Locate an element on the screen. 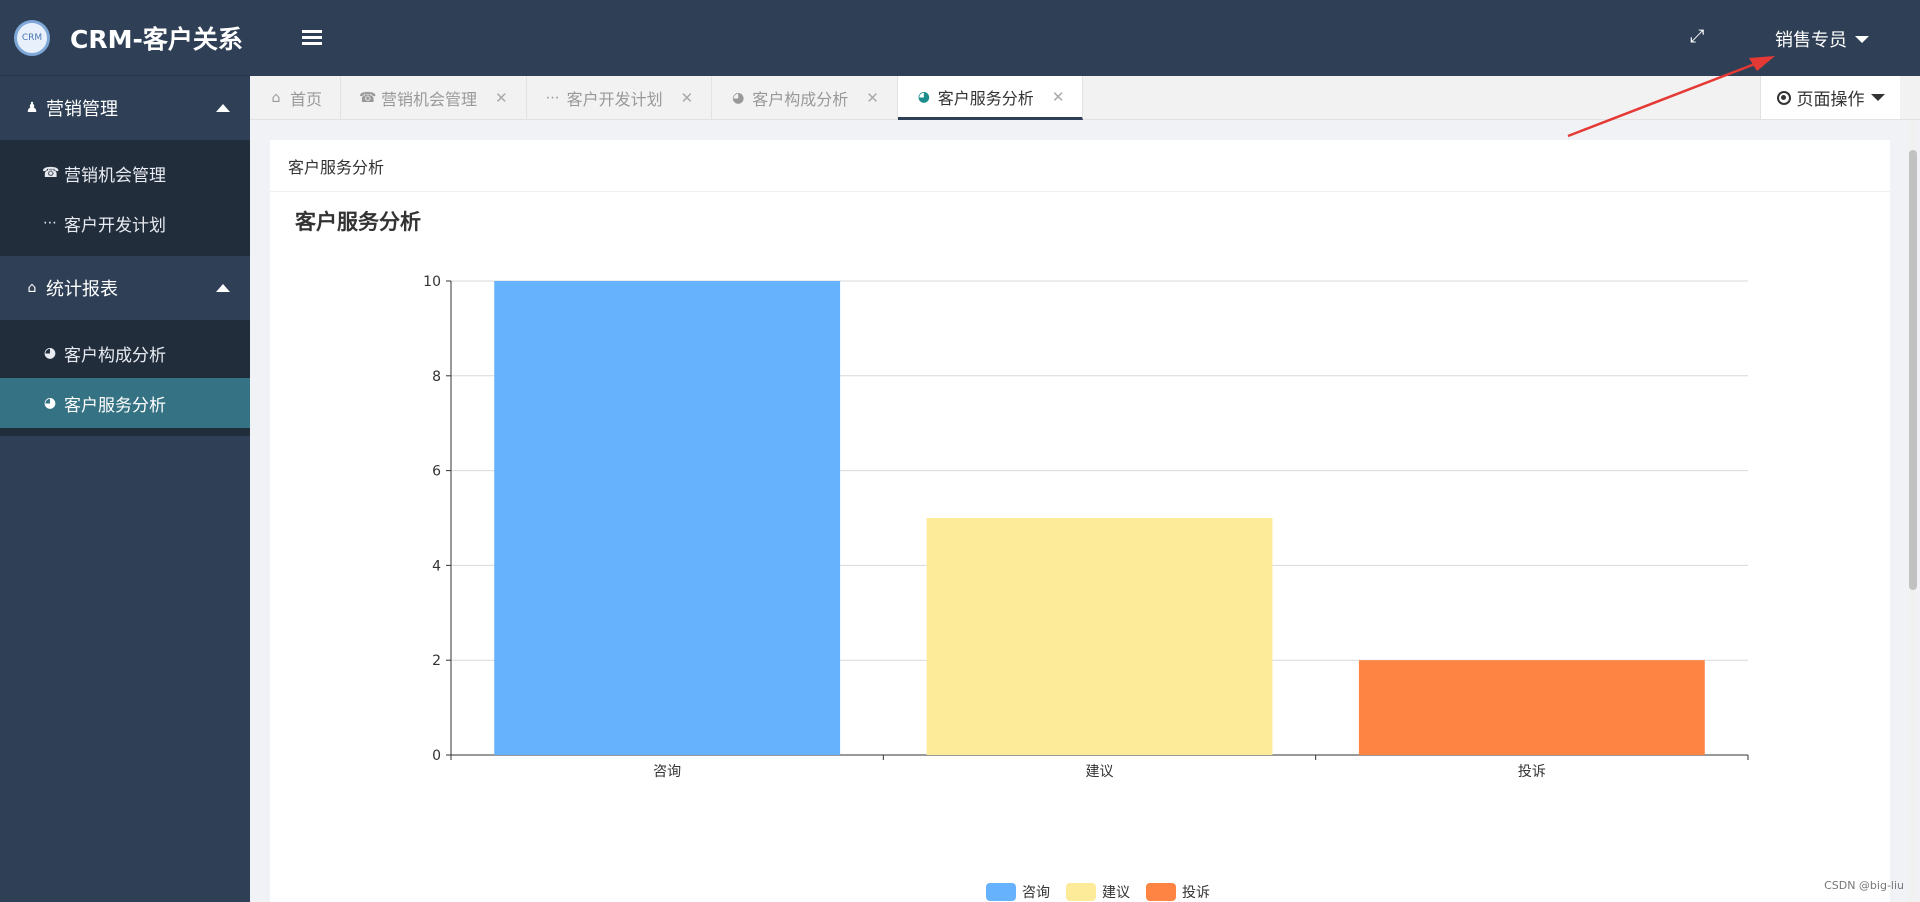 This screenshot has width=1920, height=902. menu-group-label: 统计报表 is located at coordinates (82, 289).